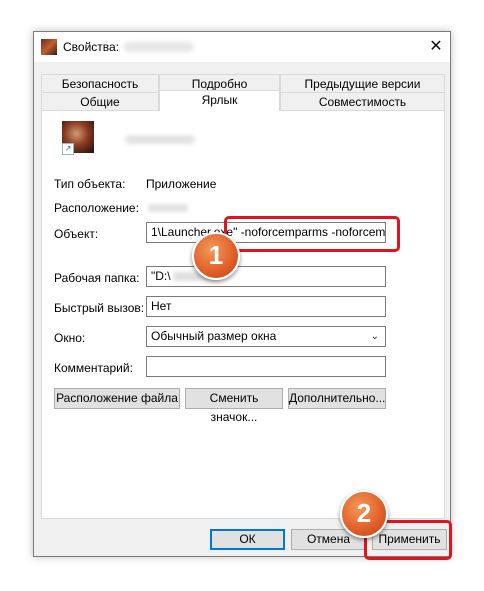 The image size is (484, 591). Describe the element at coordinates (117, 398) in the screenshot. I see `open-file-location-button: Расположение файла` at that location.